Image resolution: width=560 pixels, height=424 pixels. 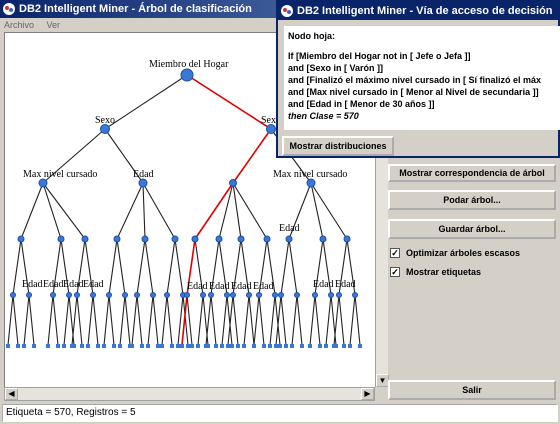 I want to click on menu-archivo: Archivo, so click(x=19, y=25).